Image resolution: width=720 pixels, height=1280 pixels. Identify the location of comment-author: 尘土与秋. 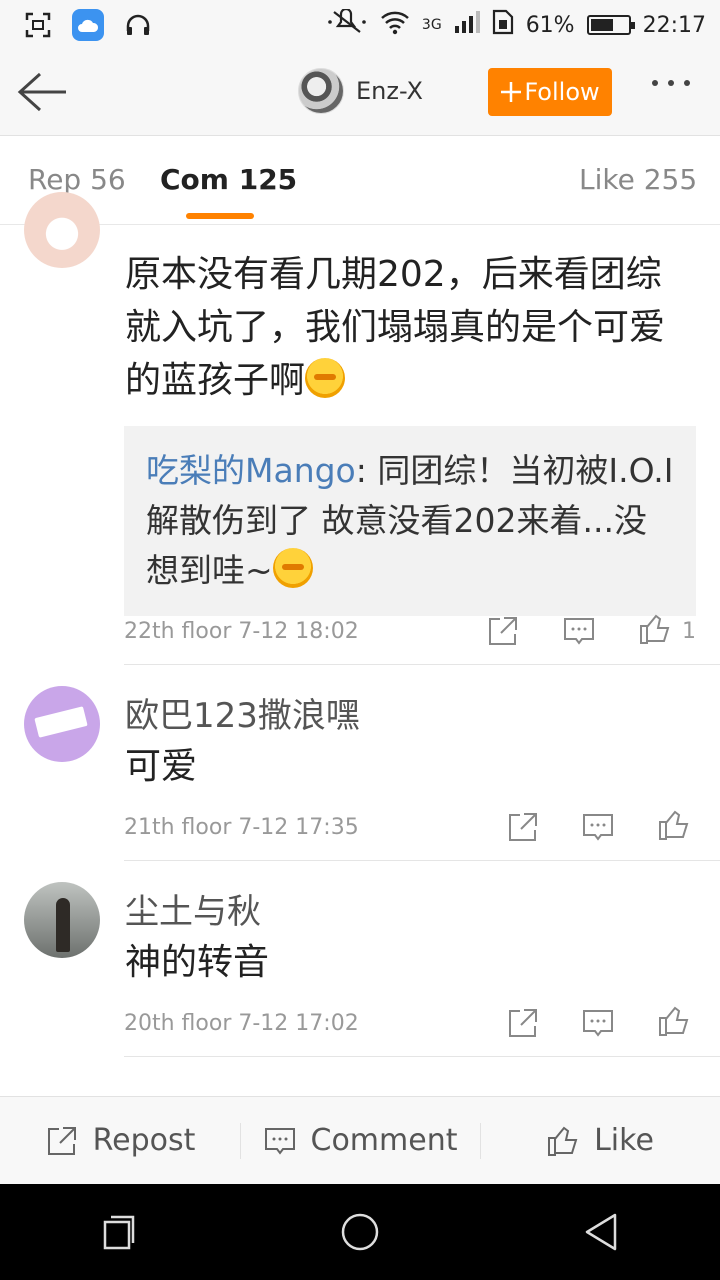
(193, 908).